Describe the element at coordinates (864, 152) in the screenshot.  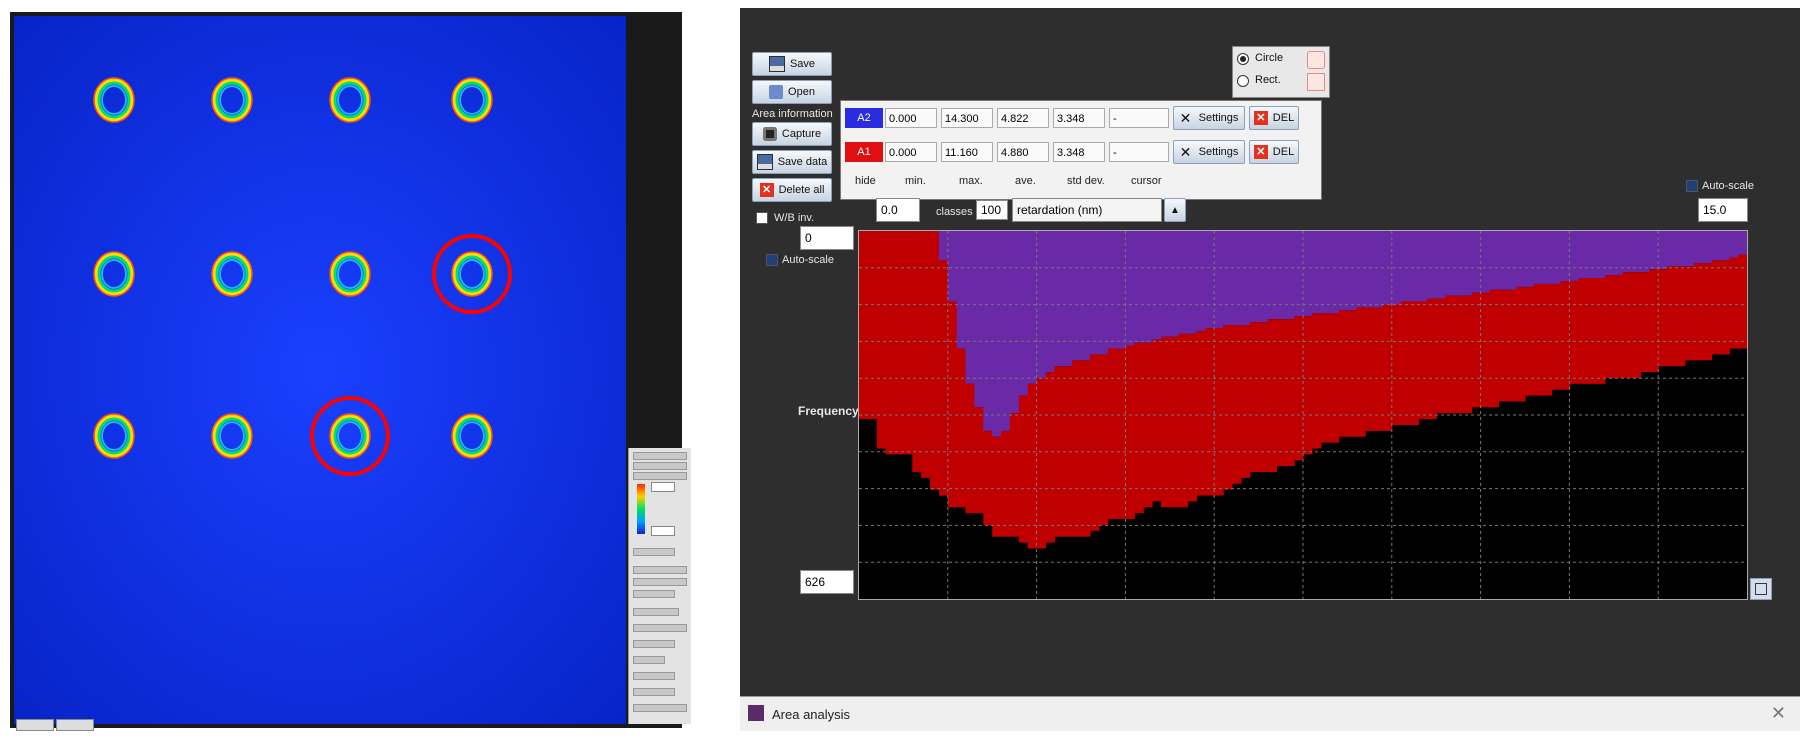
I see `area-a1-swatch: A1` at that location.